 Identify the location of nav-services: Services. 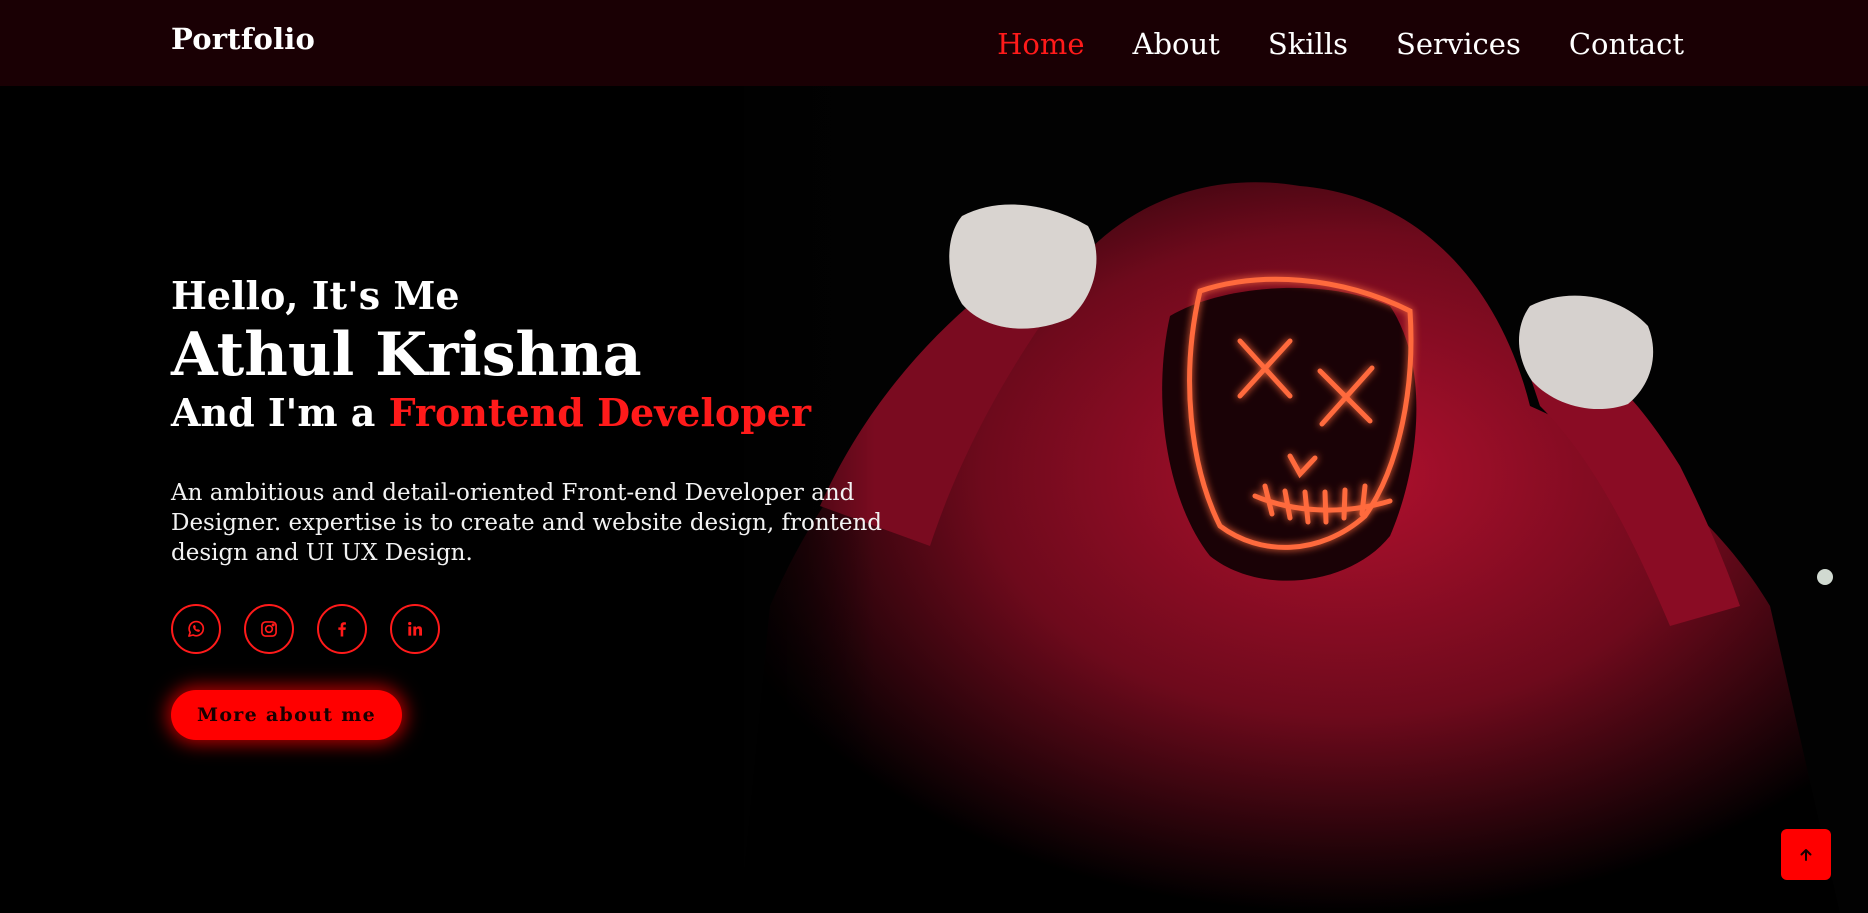
(1458, 44).